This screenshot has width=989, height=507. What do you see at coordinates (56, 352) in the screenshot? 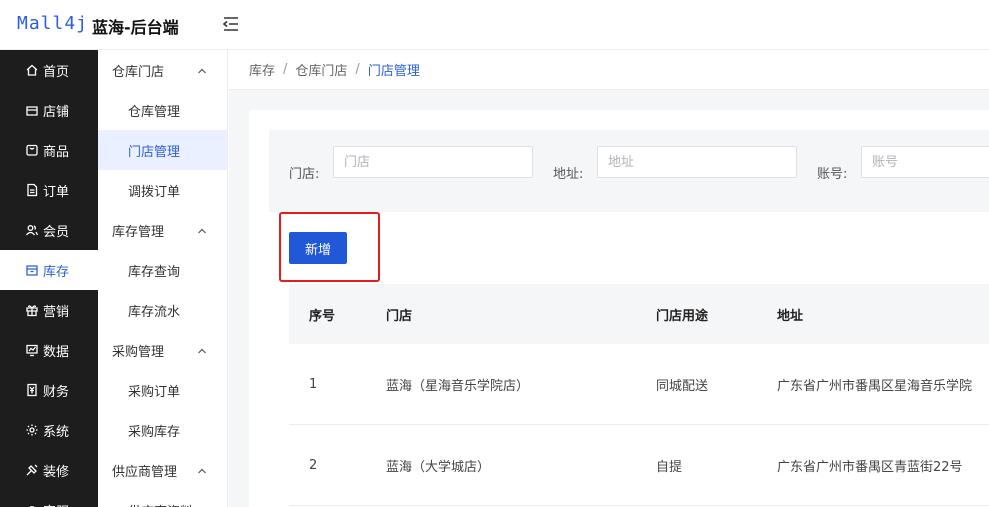
I see `main-menu-label: 数据` at bounding box center [56, 352].